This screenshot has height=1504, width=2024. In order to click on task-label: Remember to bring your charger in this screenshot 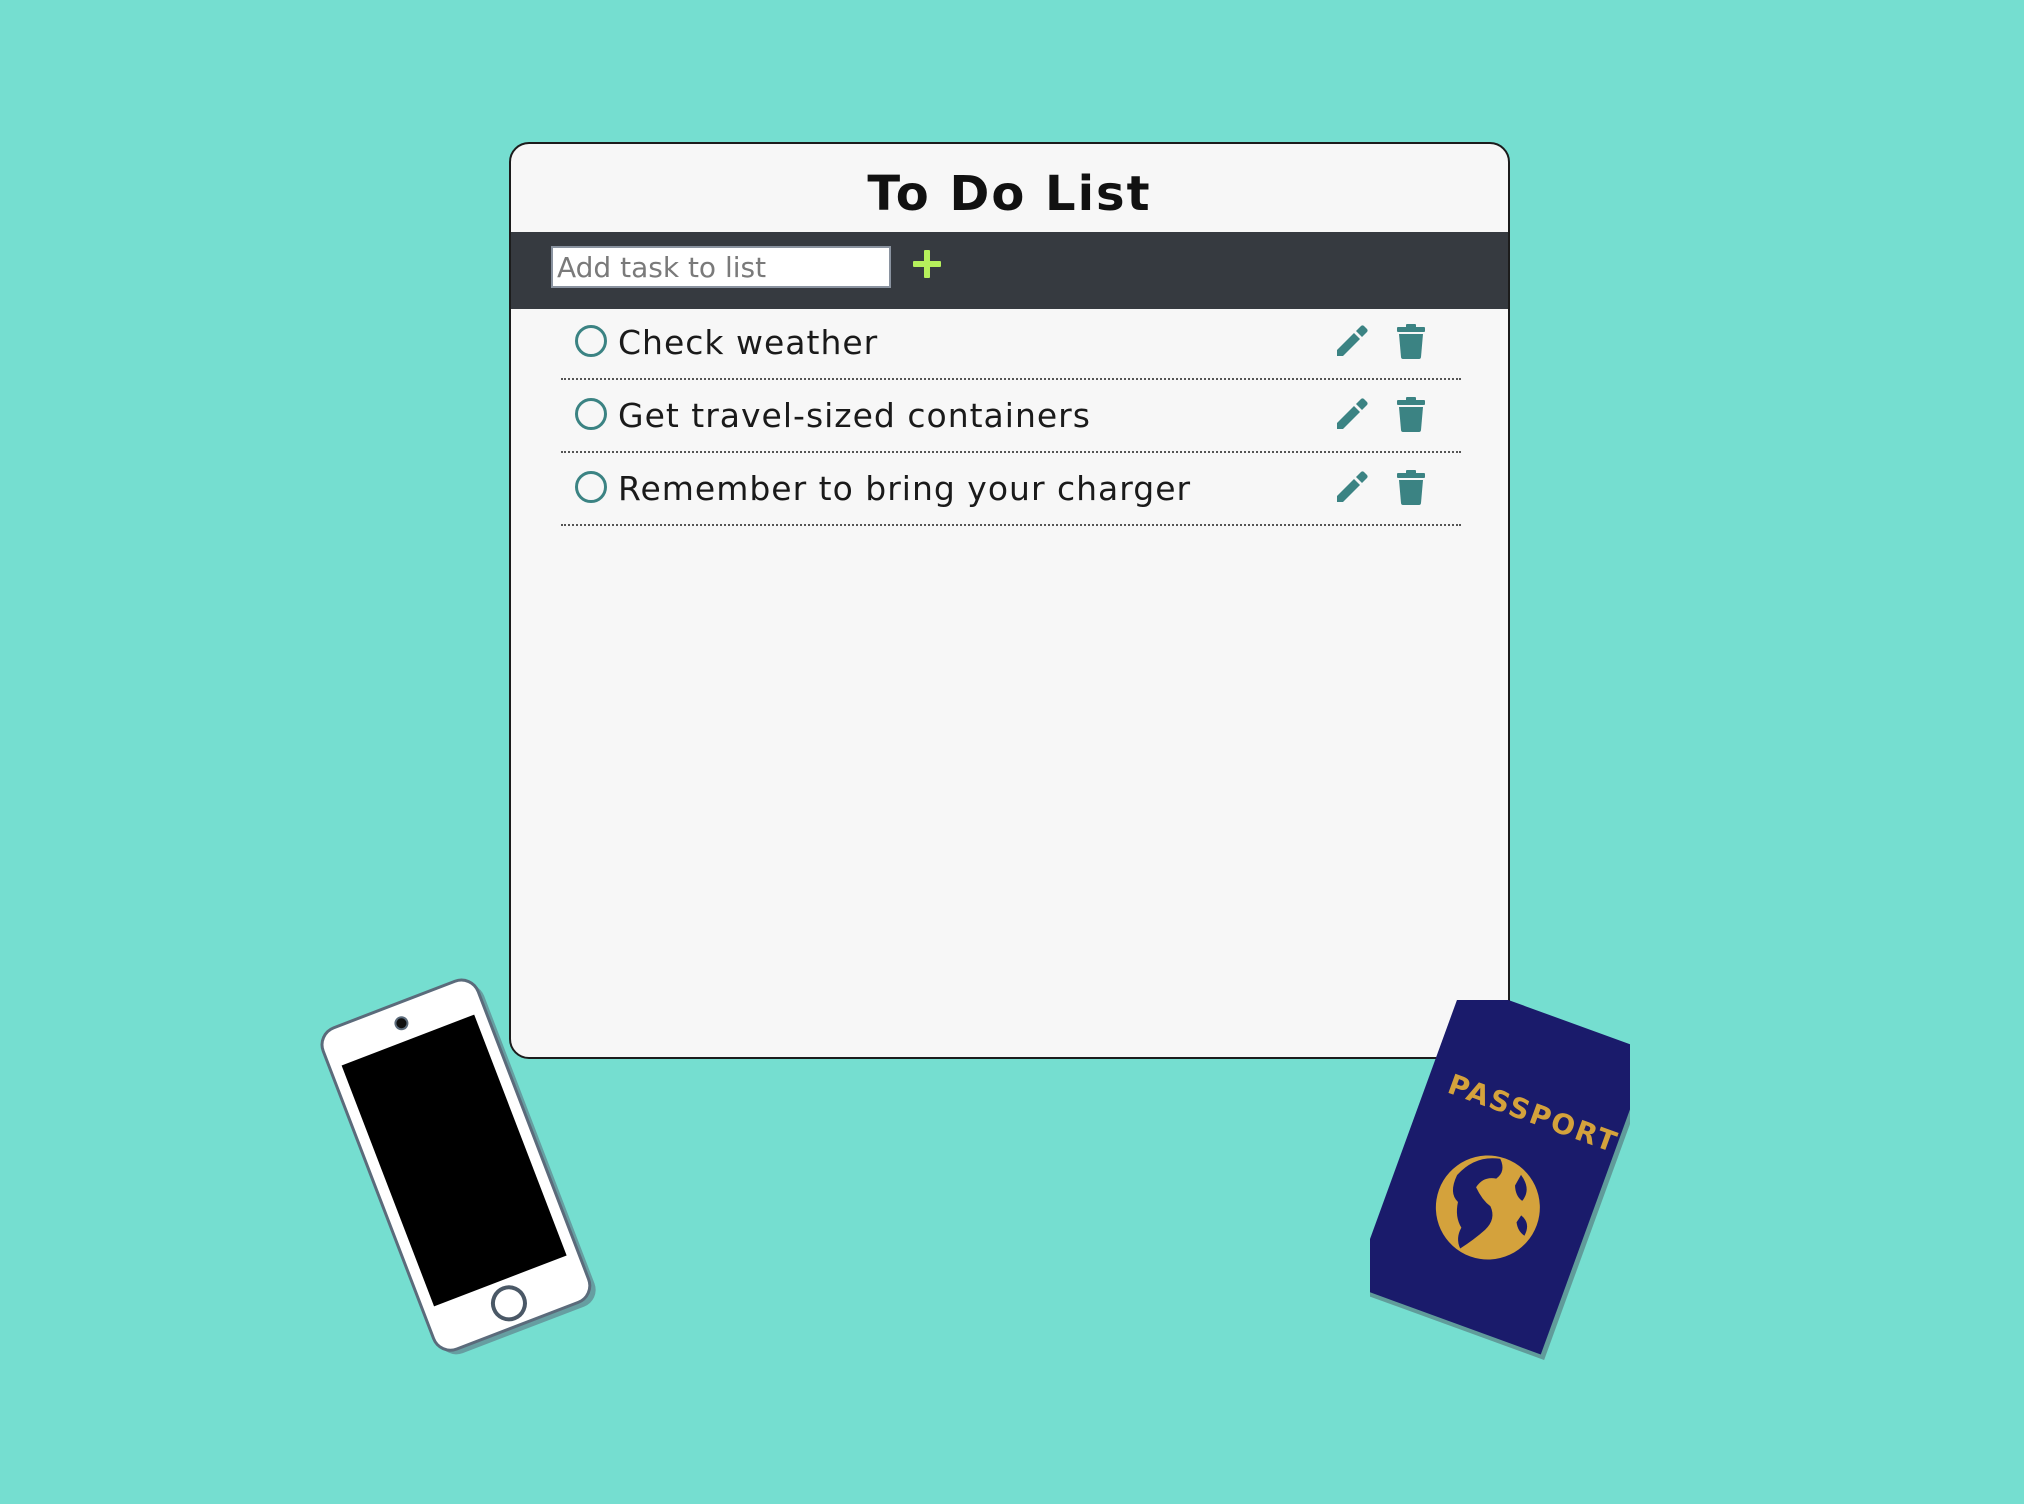, I will do `click(905, 488)`.